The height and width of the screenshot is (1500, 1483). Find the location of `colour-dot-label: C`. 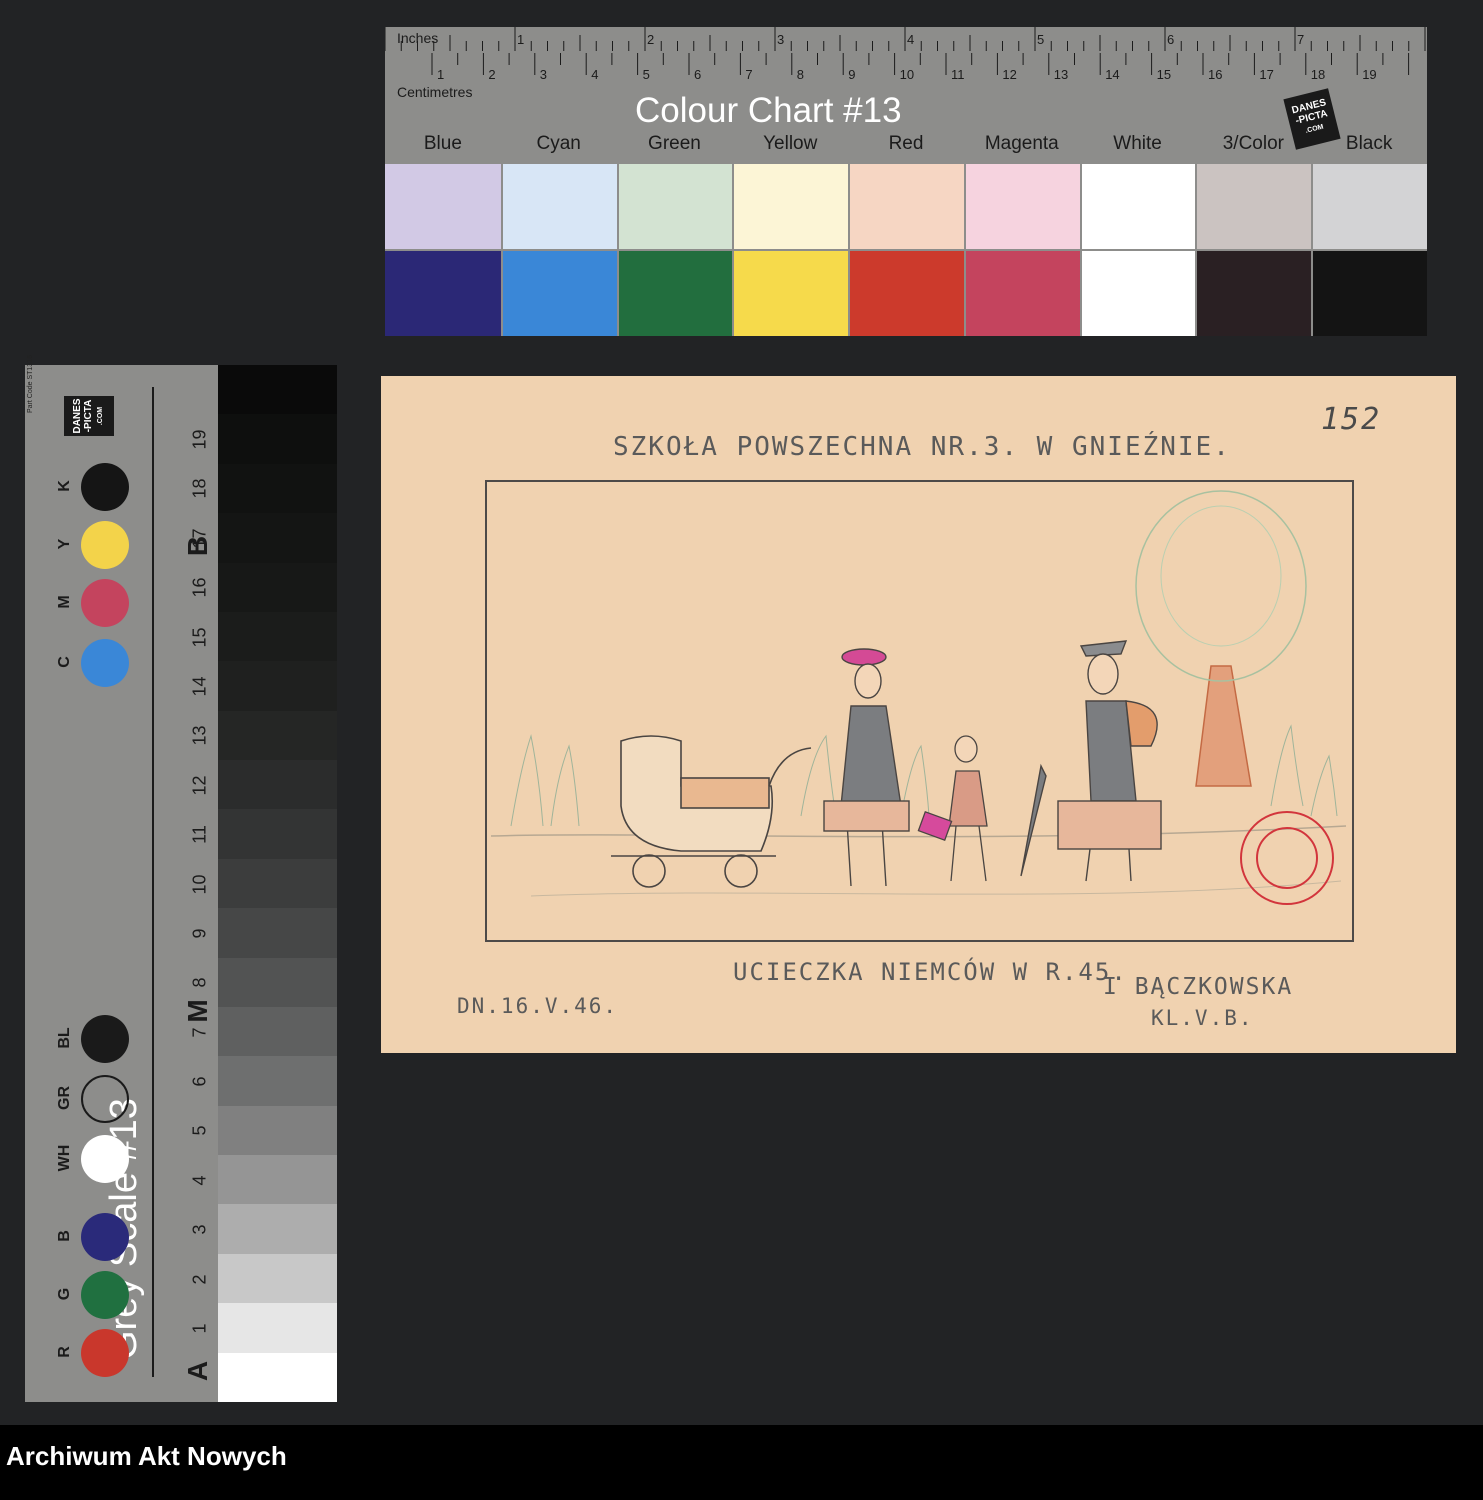

colour-dot-label: C is located at coordinates (64, 662).